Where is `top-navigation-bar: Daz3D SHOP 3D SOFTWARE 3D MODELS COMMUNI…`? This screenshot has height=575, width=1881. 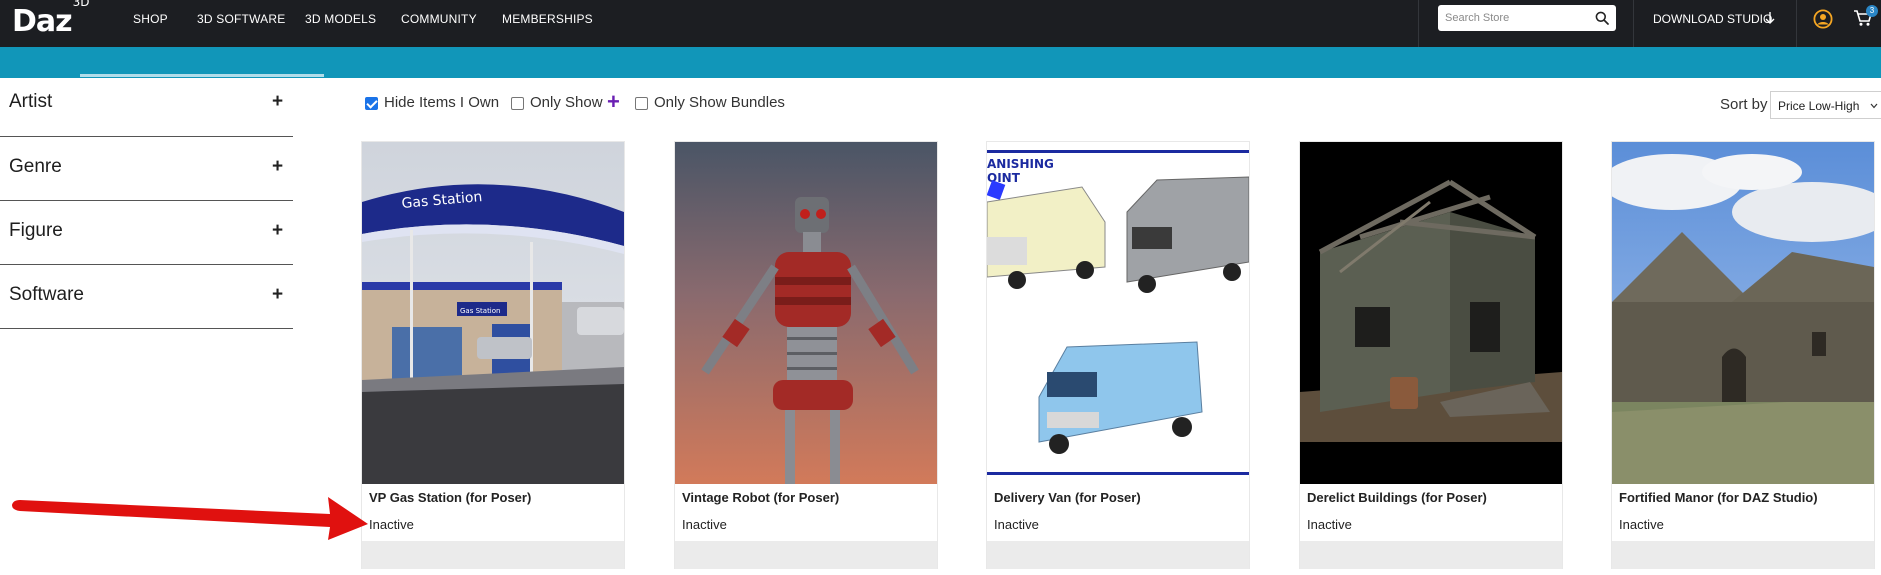
top-navigation-bar: Daz3D SHOP 3D SOFTWARE 3D MODELS COMMUNI… is located at coordinates (940, 23).